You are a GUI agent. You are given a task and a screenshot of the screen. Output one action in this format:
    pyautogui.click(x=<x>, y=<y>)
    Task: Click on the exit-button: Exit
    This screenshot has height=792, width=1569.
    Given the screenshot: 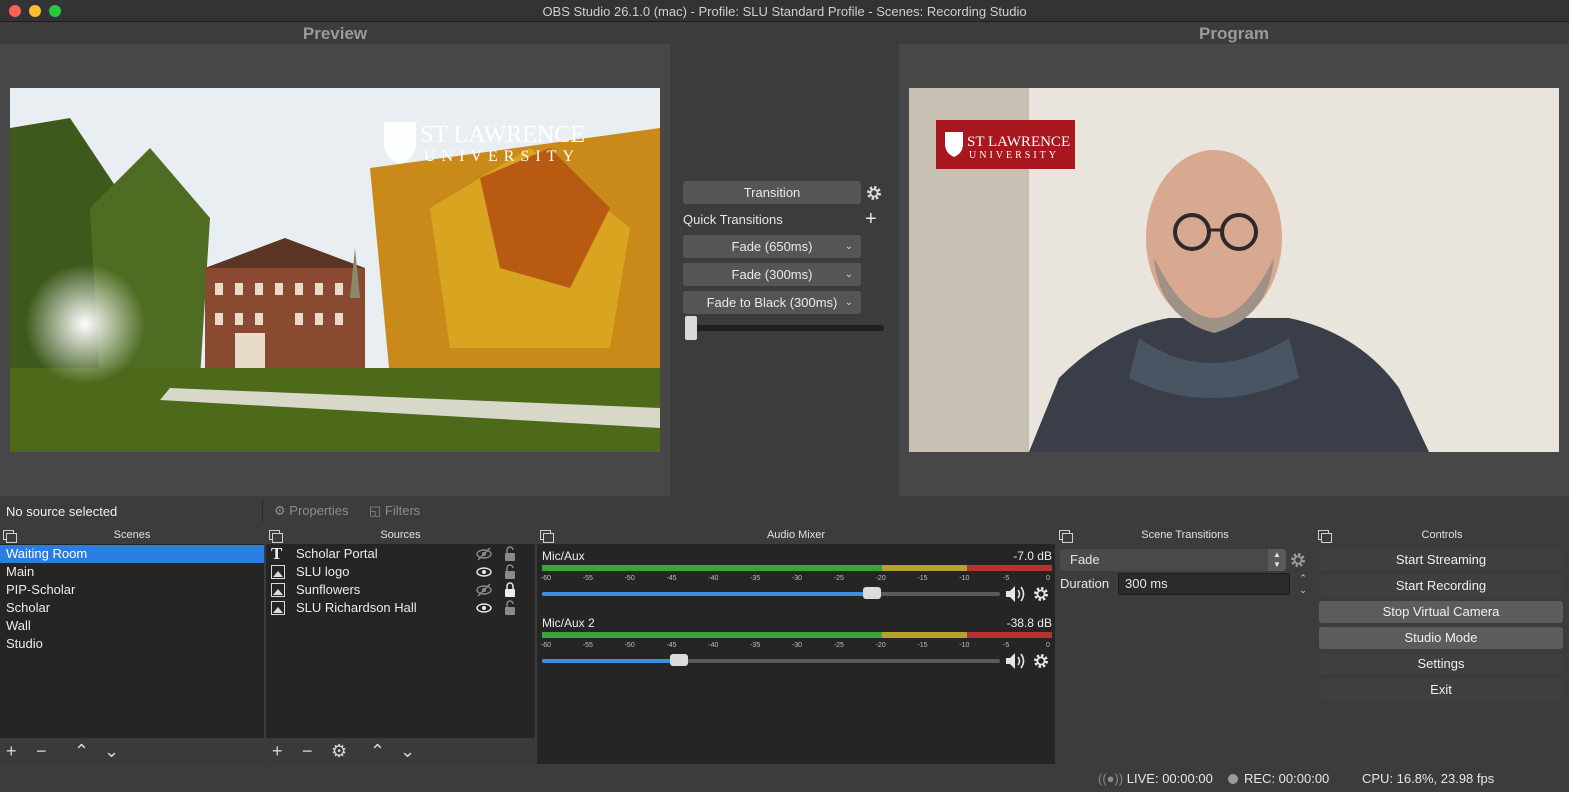 What is the action you would take?
    pyautogui.click(x=1441, y=690)
    